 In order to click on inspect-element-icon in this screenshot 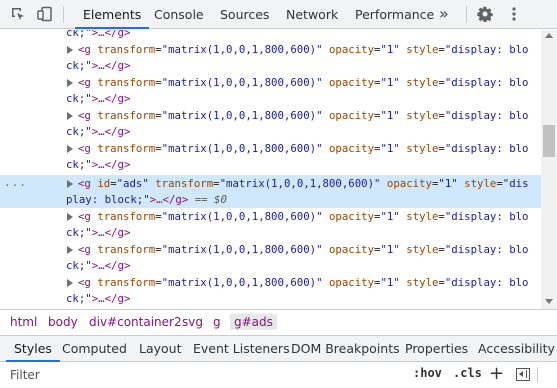, I will do `click(18, 14)`.